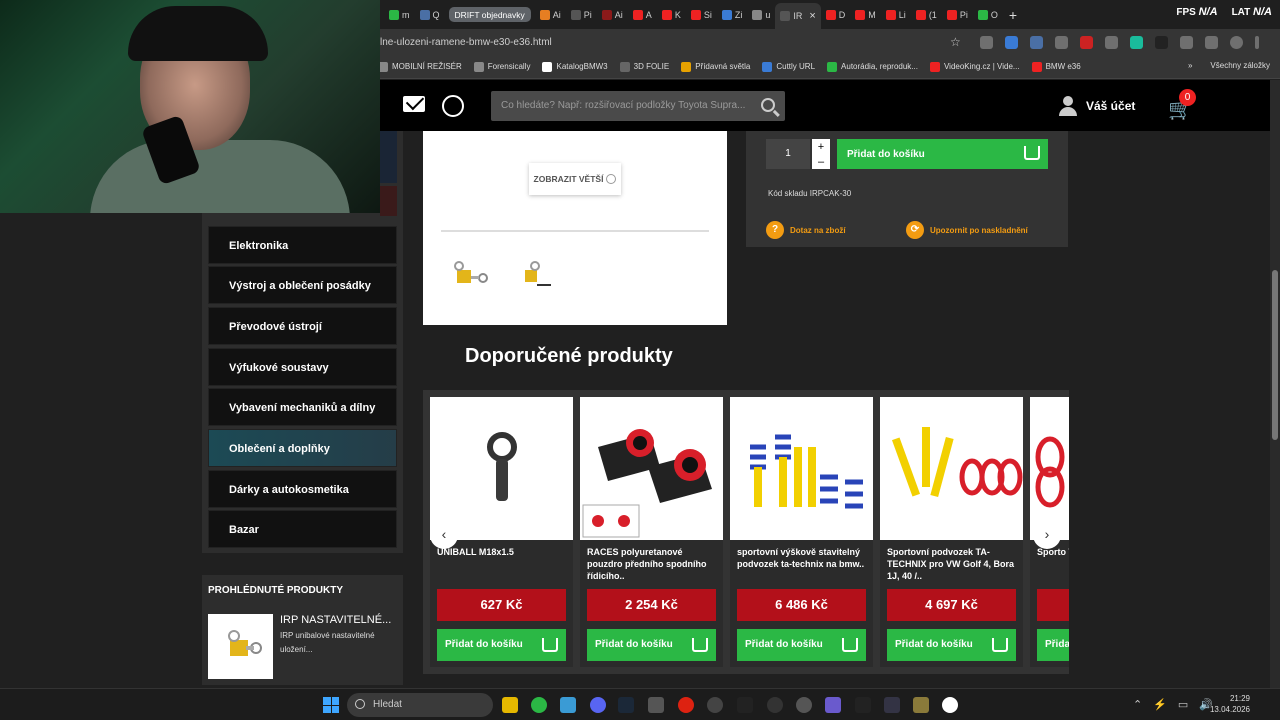  Describe the element at coordinates (836, 15) in the screenshot. I see `browser-tab: D` at that location.